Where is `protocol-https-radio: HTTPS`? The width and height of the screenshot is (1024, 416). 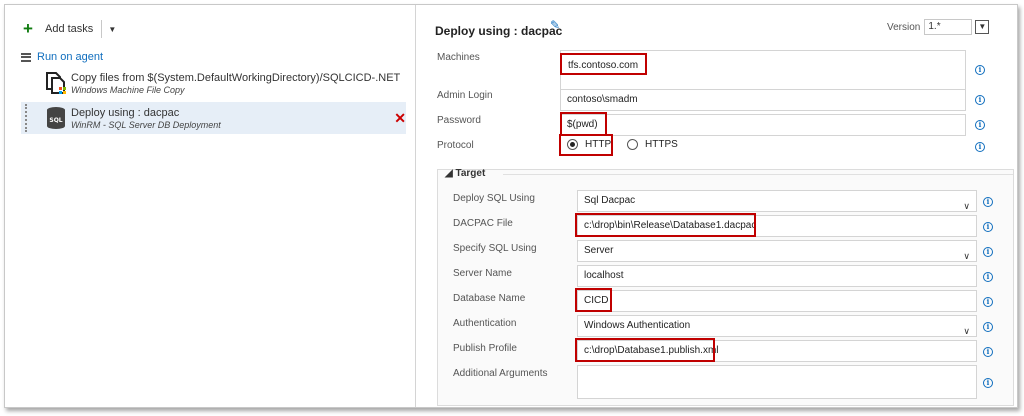
protocol-https-radio: HTTPS is located at coordinates (652, 144).